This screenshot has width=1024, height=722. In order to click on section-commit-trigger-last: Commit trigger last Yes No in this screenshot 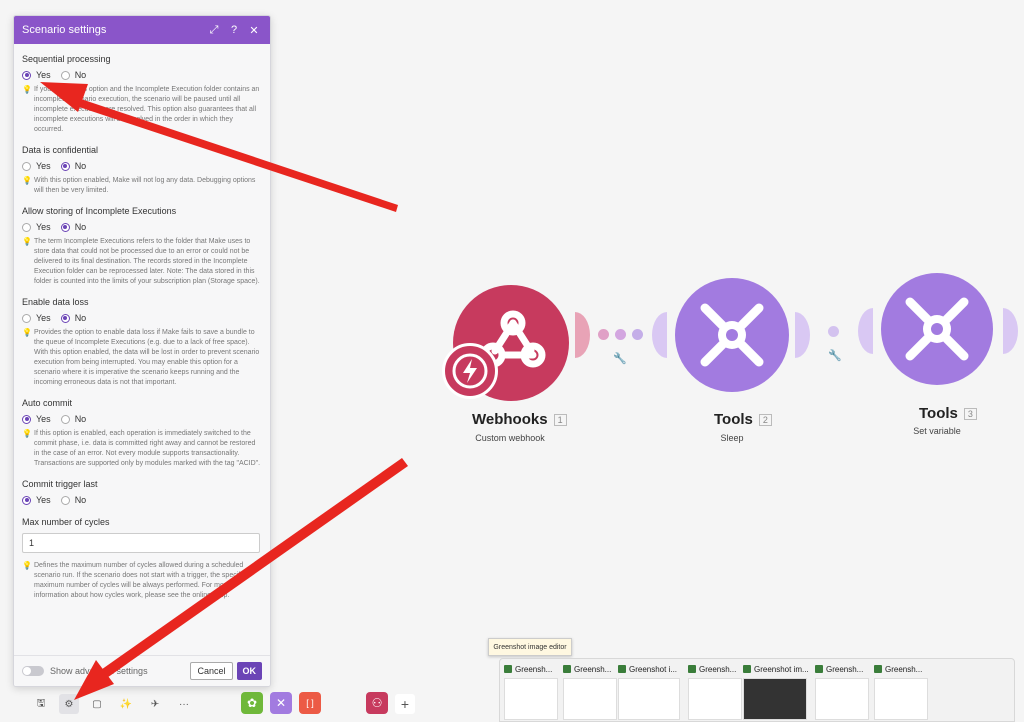, I will do `click(142, 492)`.